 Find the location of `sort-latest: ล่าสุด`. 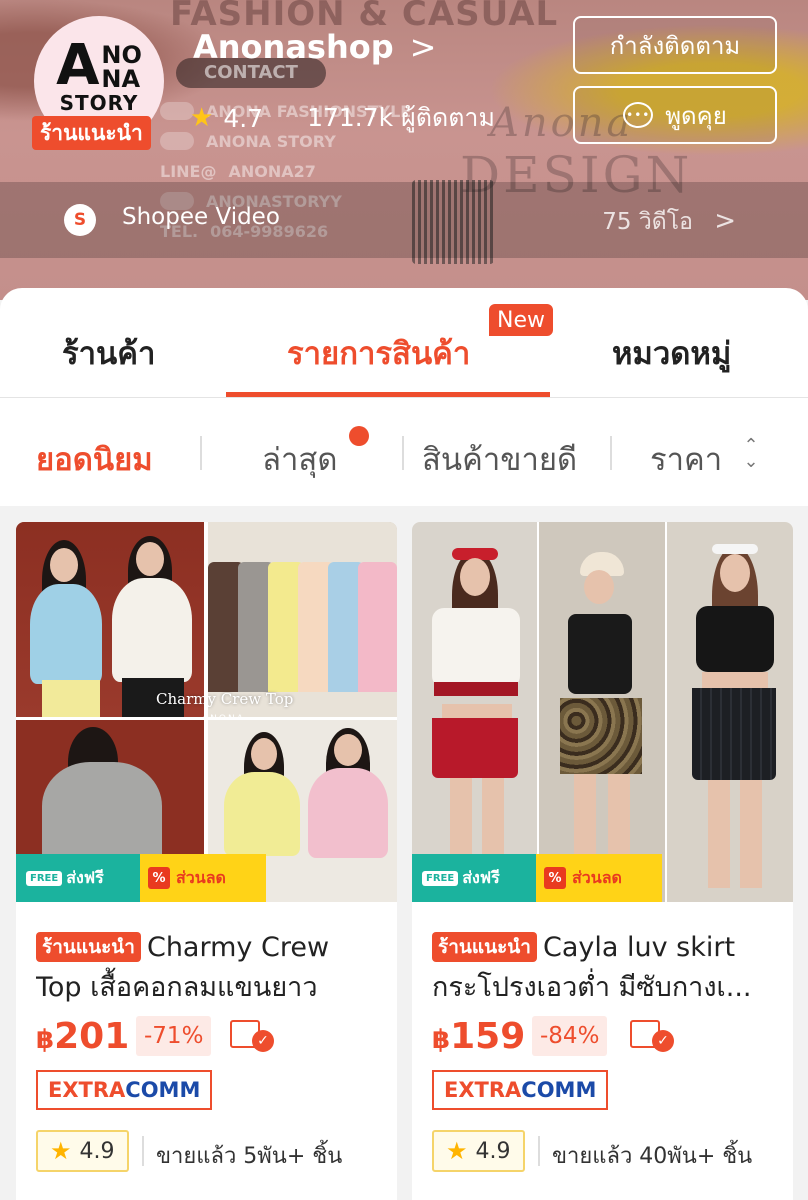

sort-latest: ล่าสุด is located at coordinates (299, 459).